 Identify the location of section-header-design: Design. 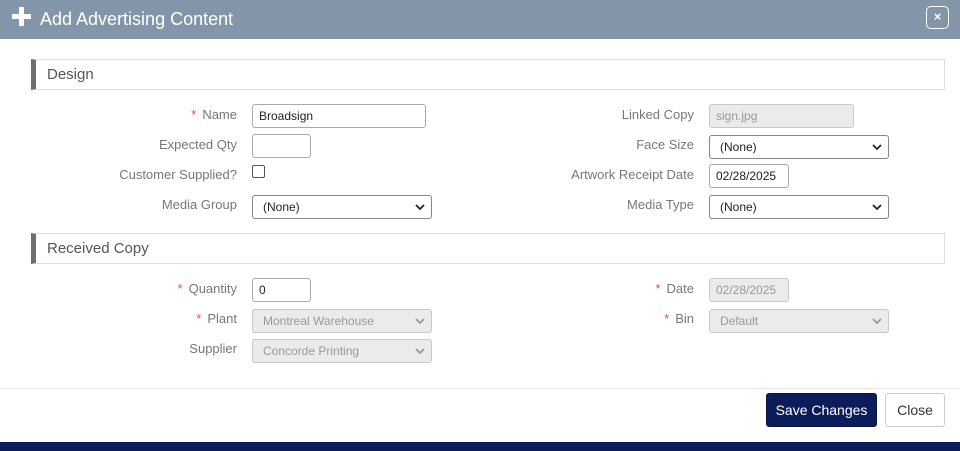
(488, 74).